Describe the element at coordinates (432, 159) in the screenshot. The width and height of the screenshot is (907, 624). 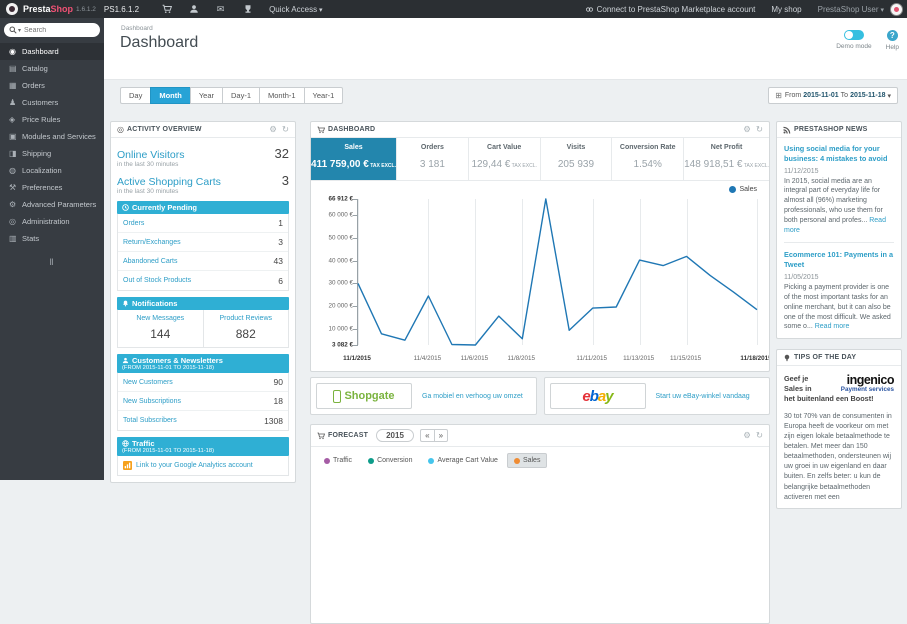
I see `kpi-orders: Orders3 181` at that location.